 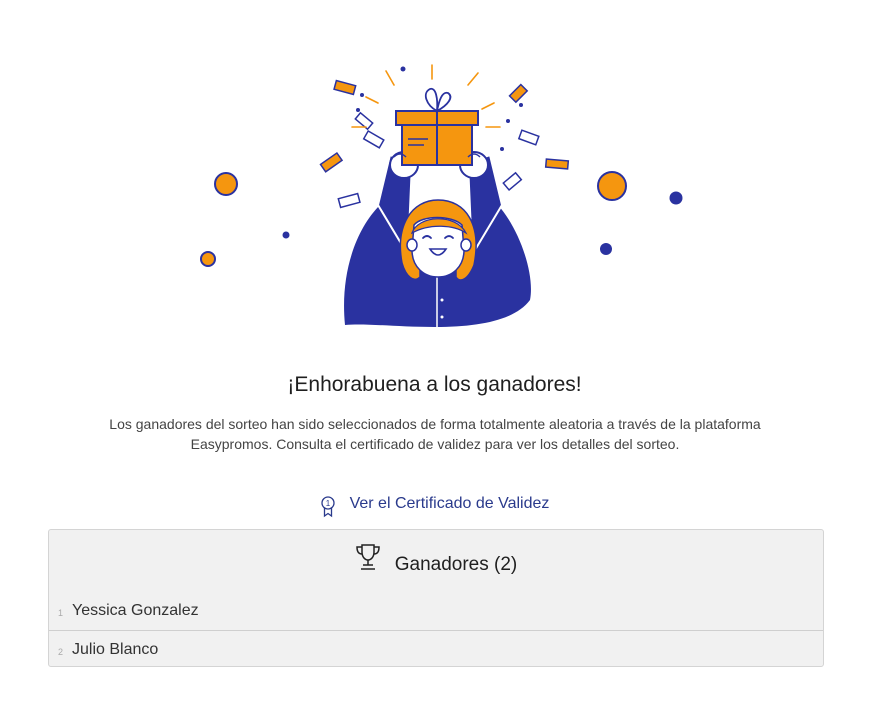 What do you see at coordinates (450, 504) in the screenshot?
I see `certificate-link-label: Ver el Certificado de Validez` at bounding box center [450, 504].